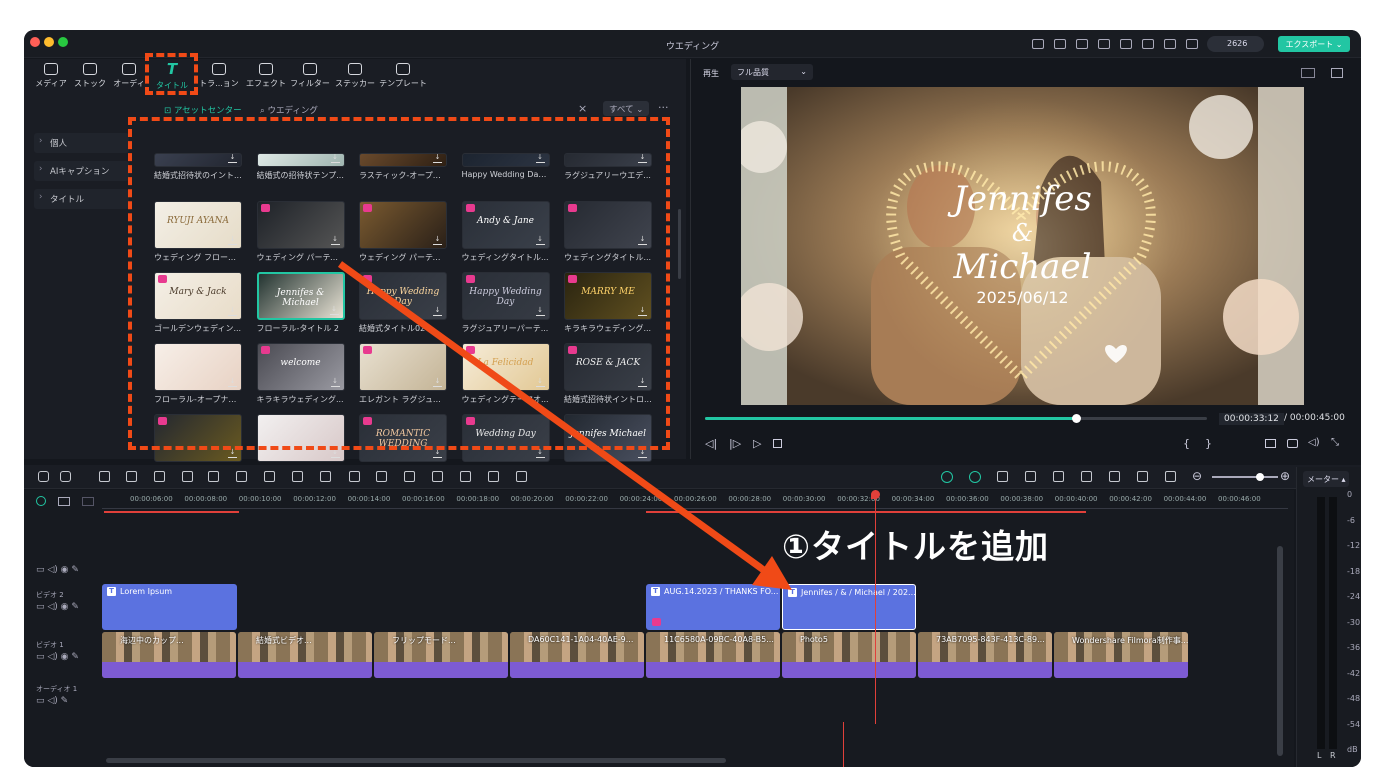 The width and height of the screenshot is (1380, 783). I want to click on annotation-caption: ①タイトルを追加, so click(915, 546).